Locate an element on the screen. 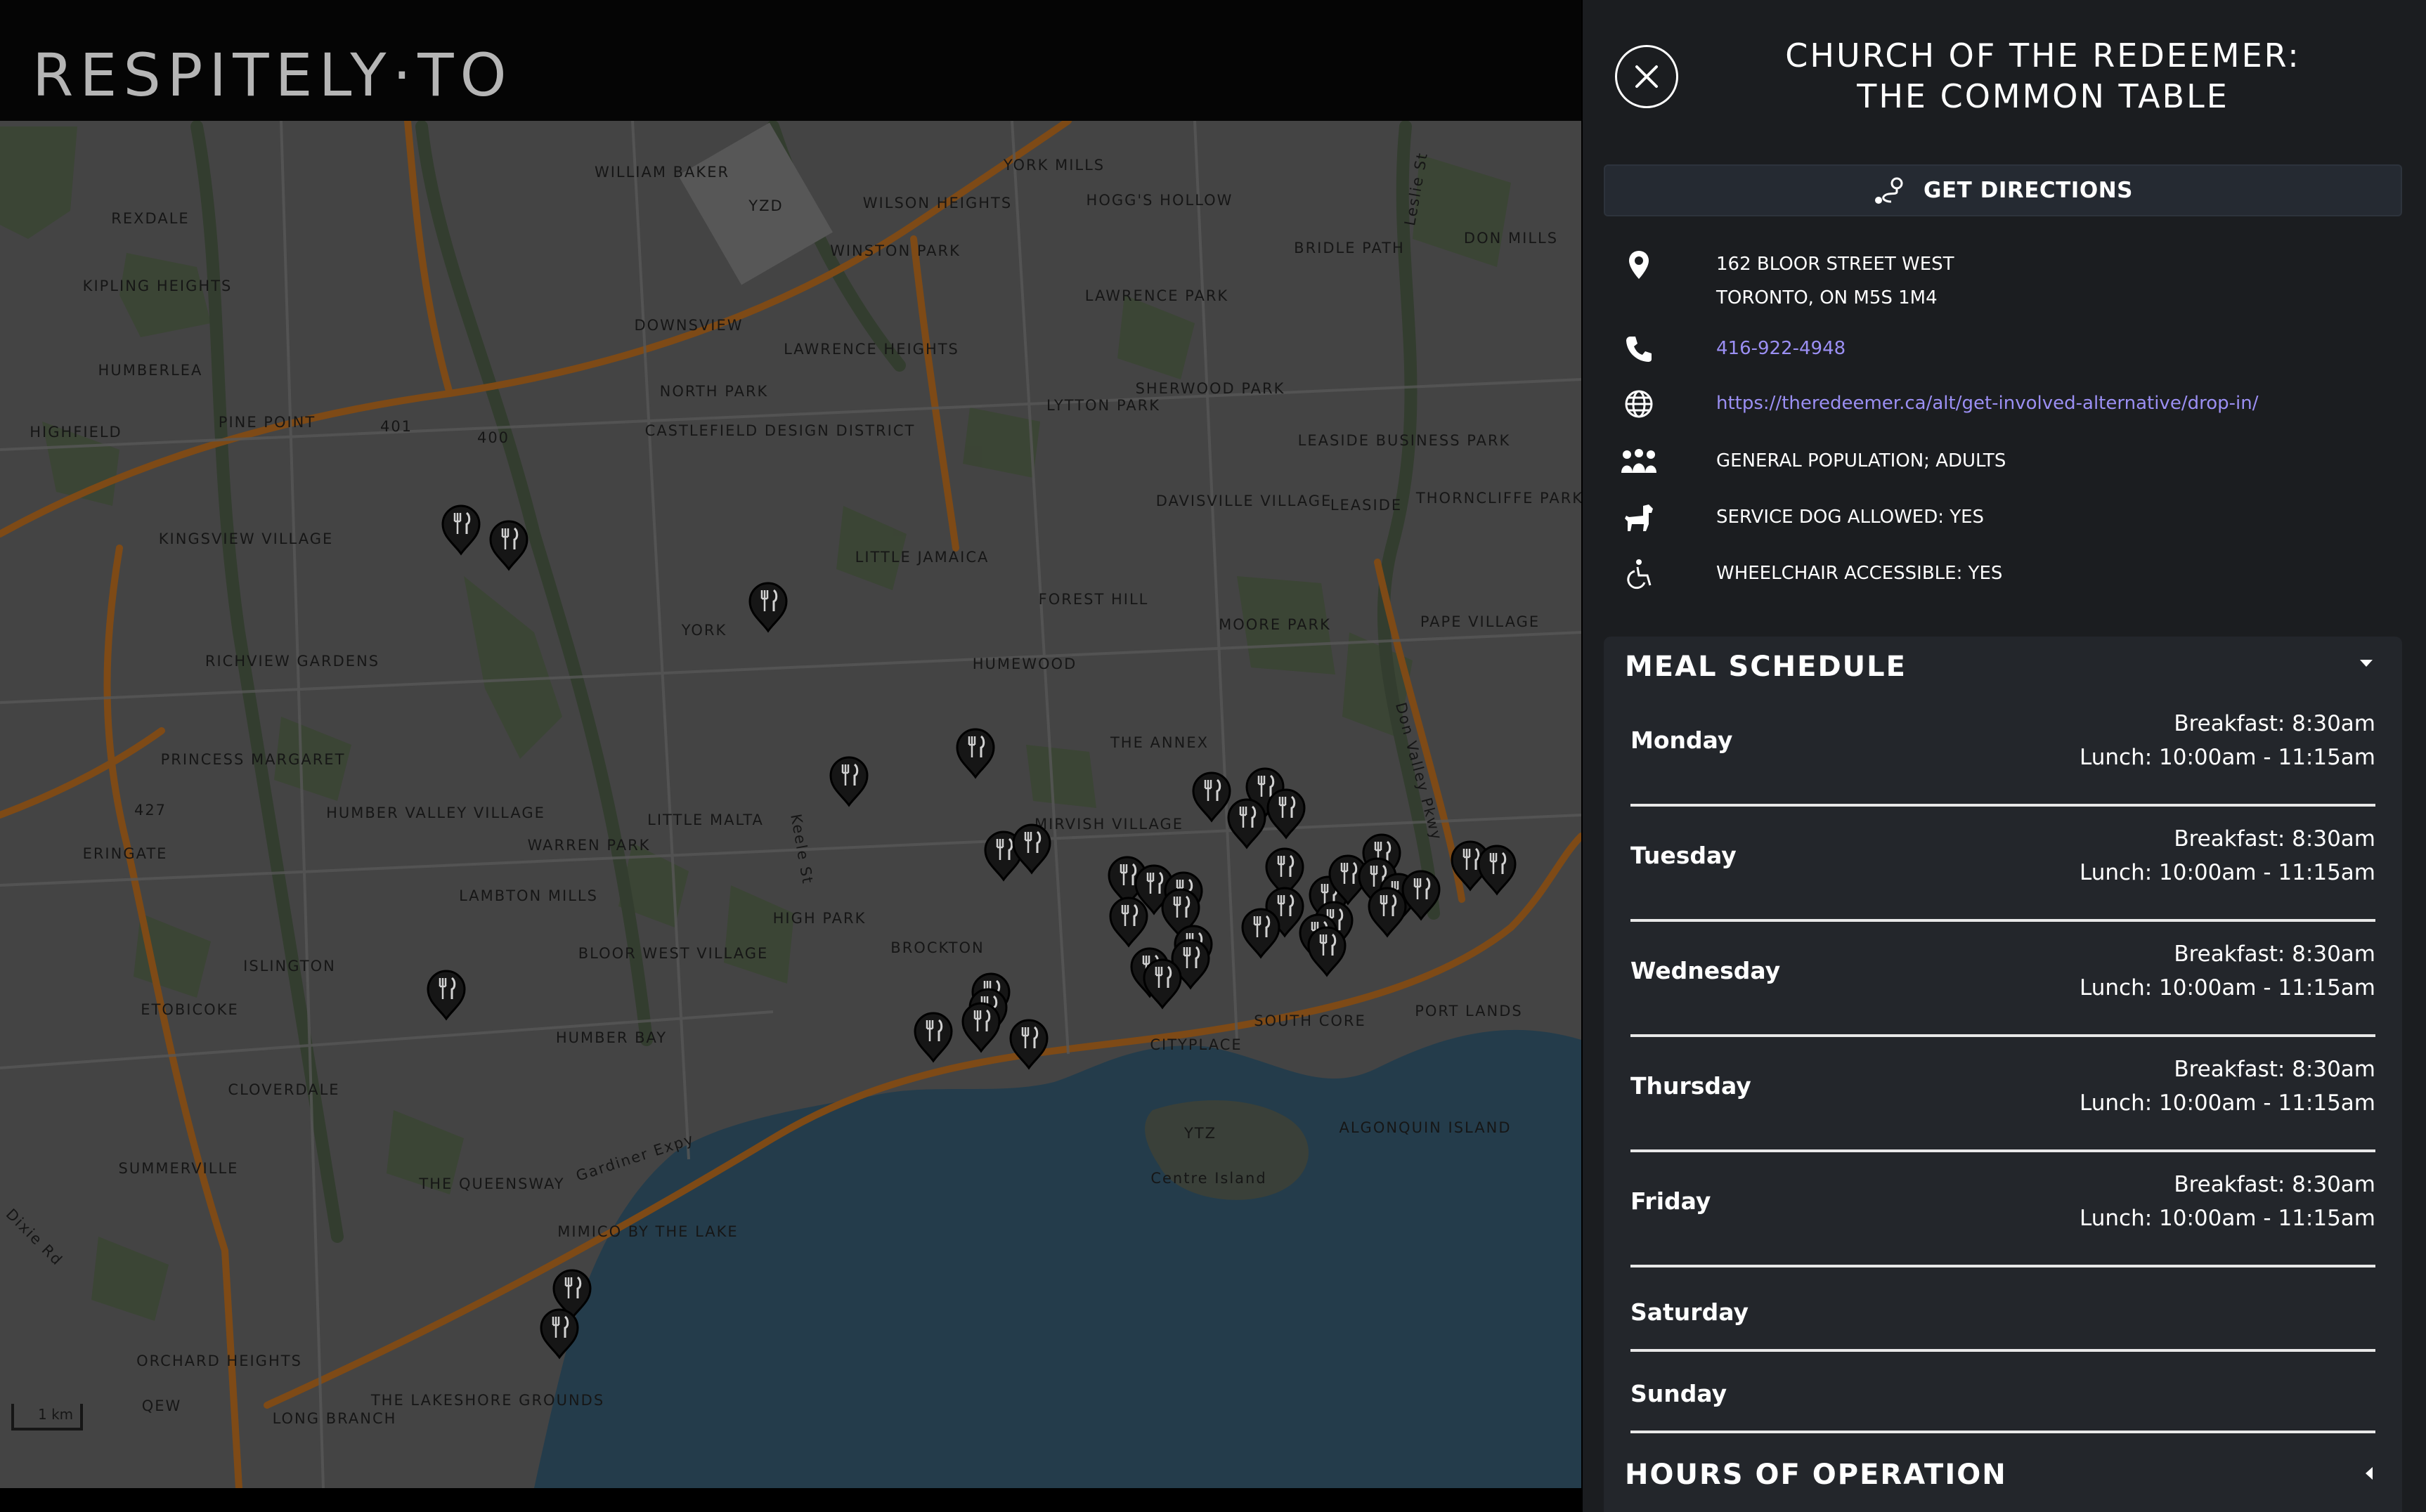 The width and height of the screenshot is (2426, 1512). close-icon is located at coordinates (1646, 76).